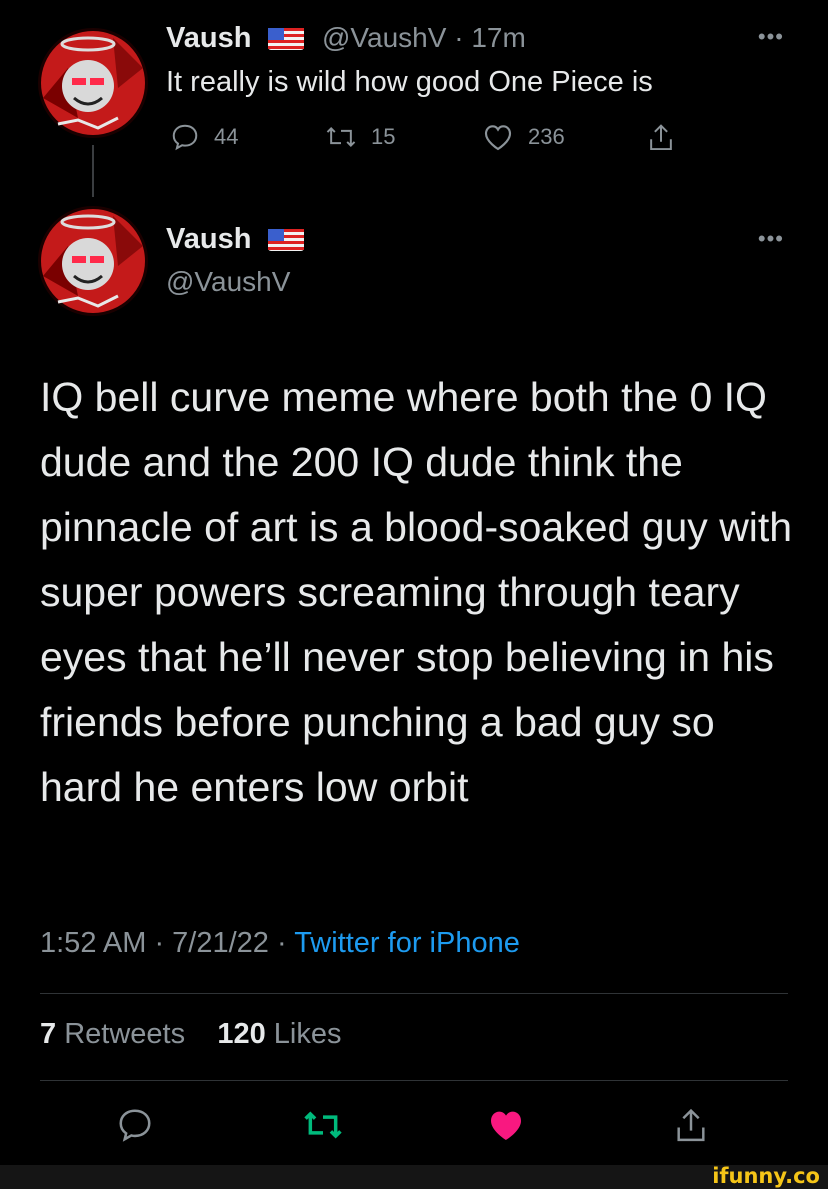 The height and width of the screenshot is (1189, 828). I want to click on retweet-button, so click(323, 1127).